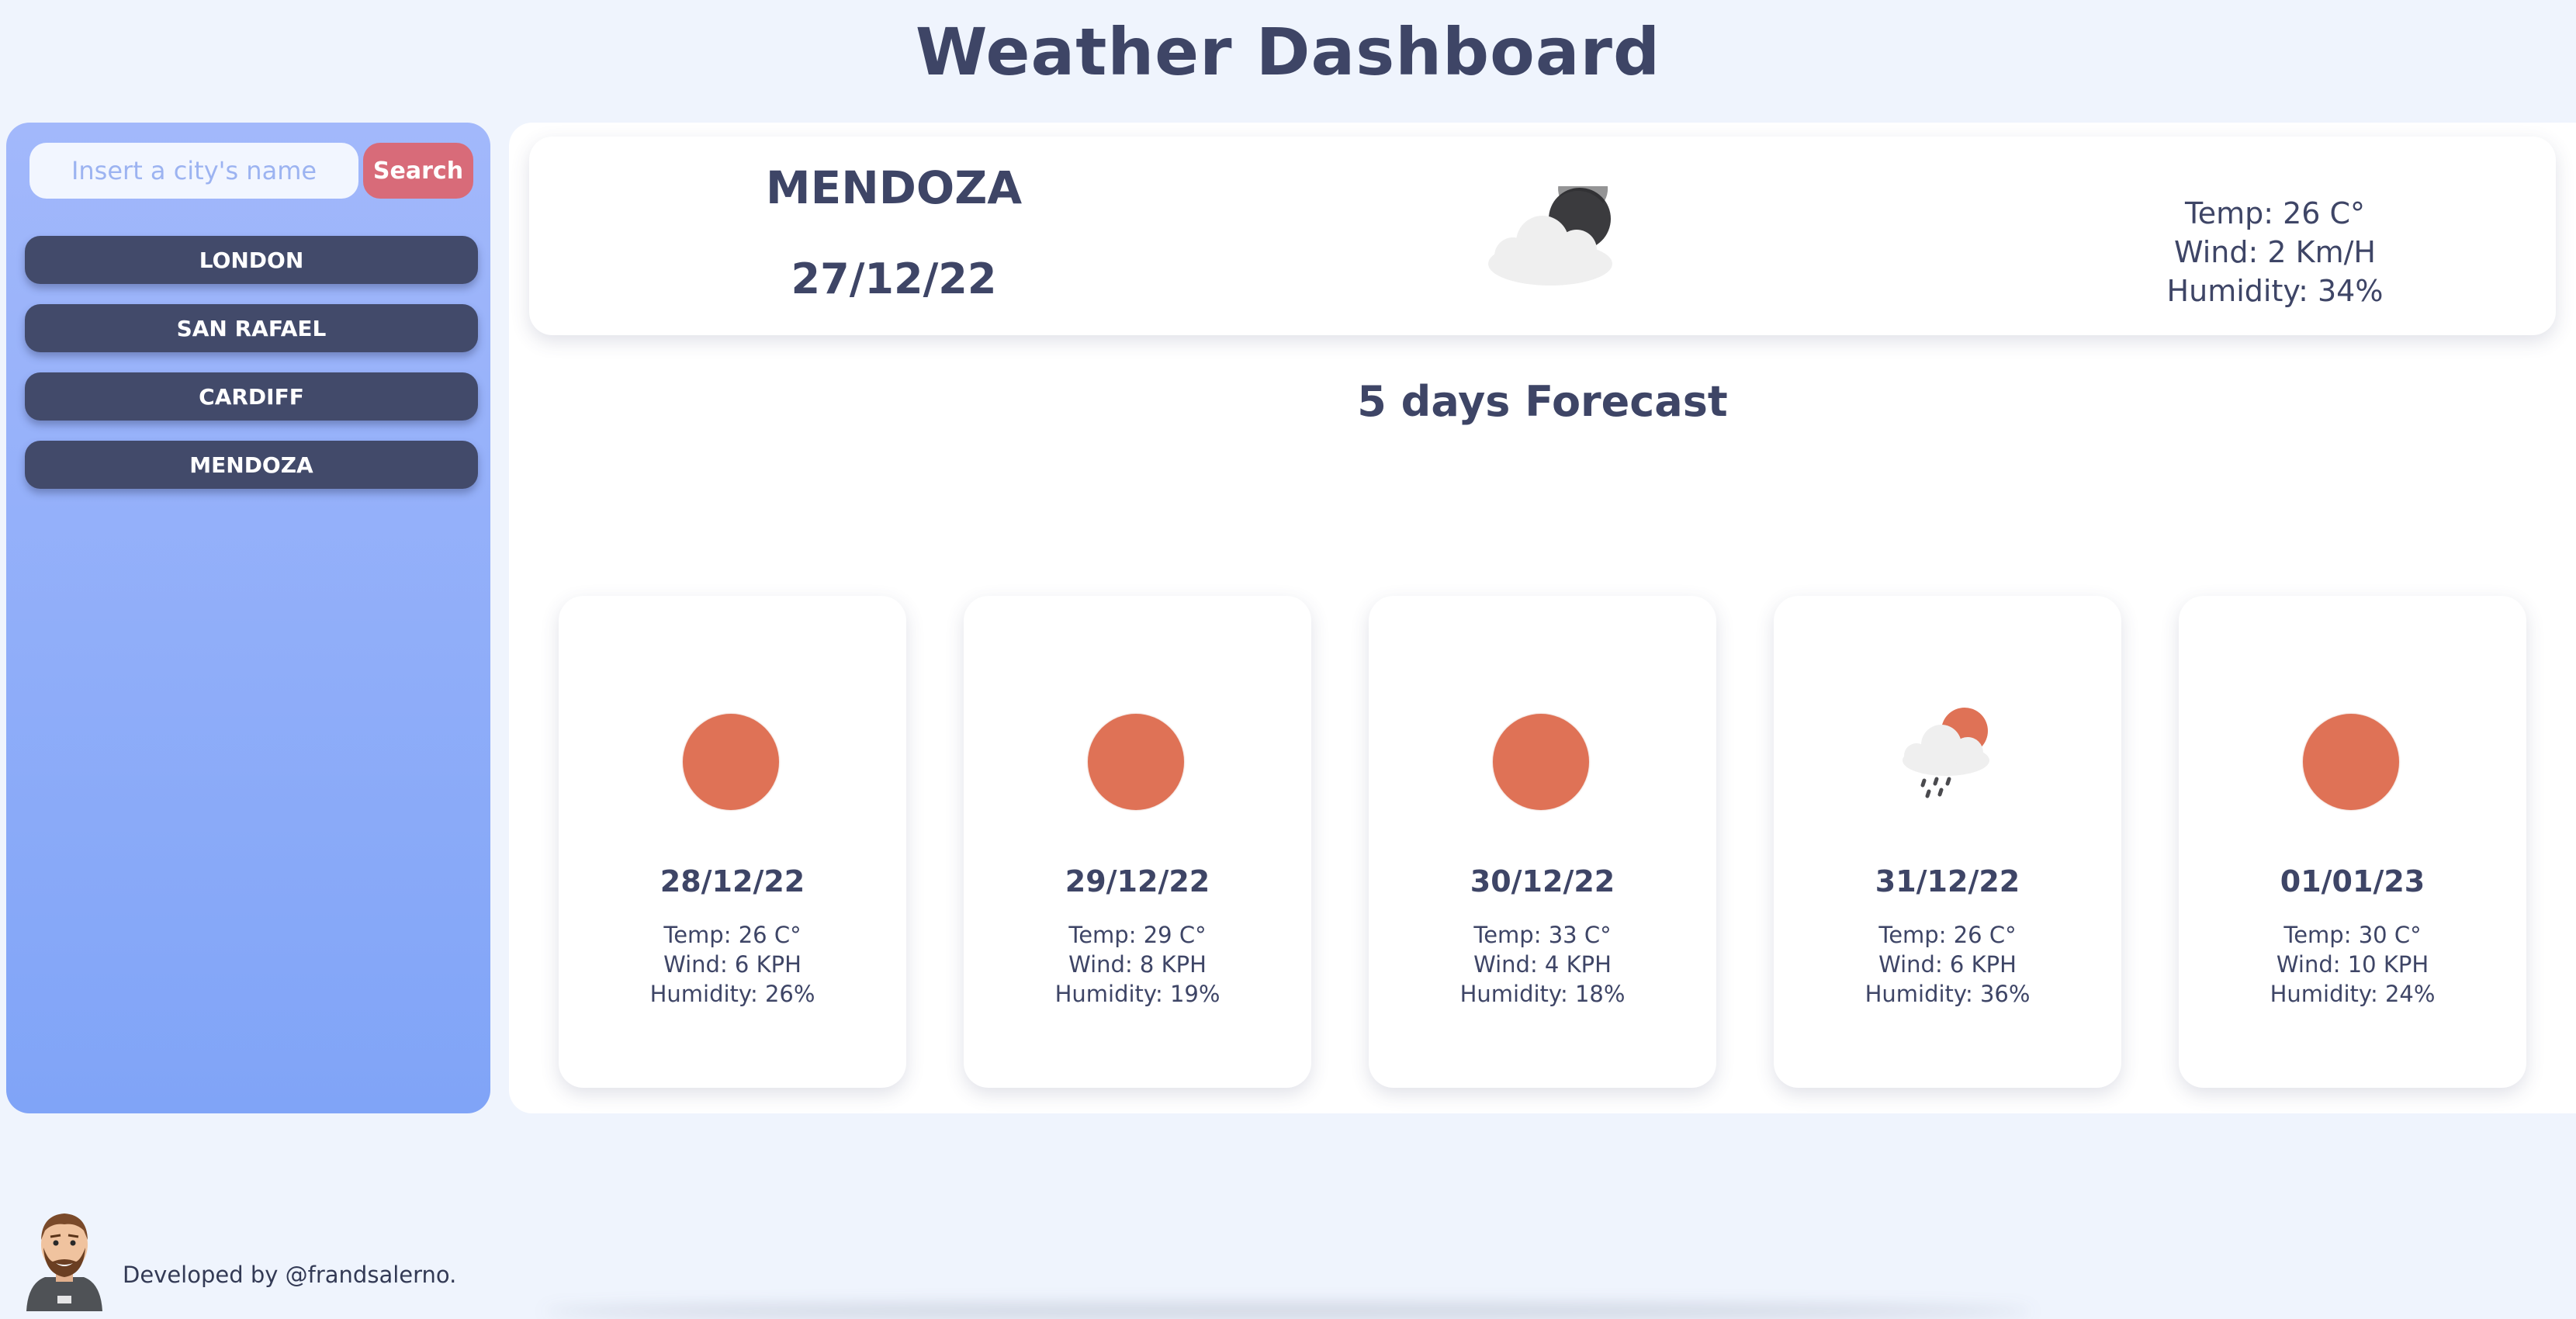 The height and width of the screenshot is (1319, 2576). I want to click on forecast-date: 31/12/22, so click(1947, 881).